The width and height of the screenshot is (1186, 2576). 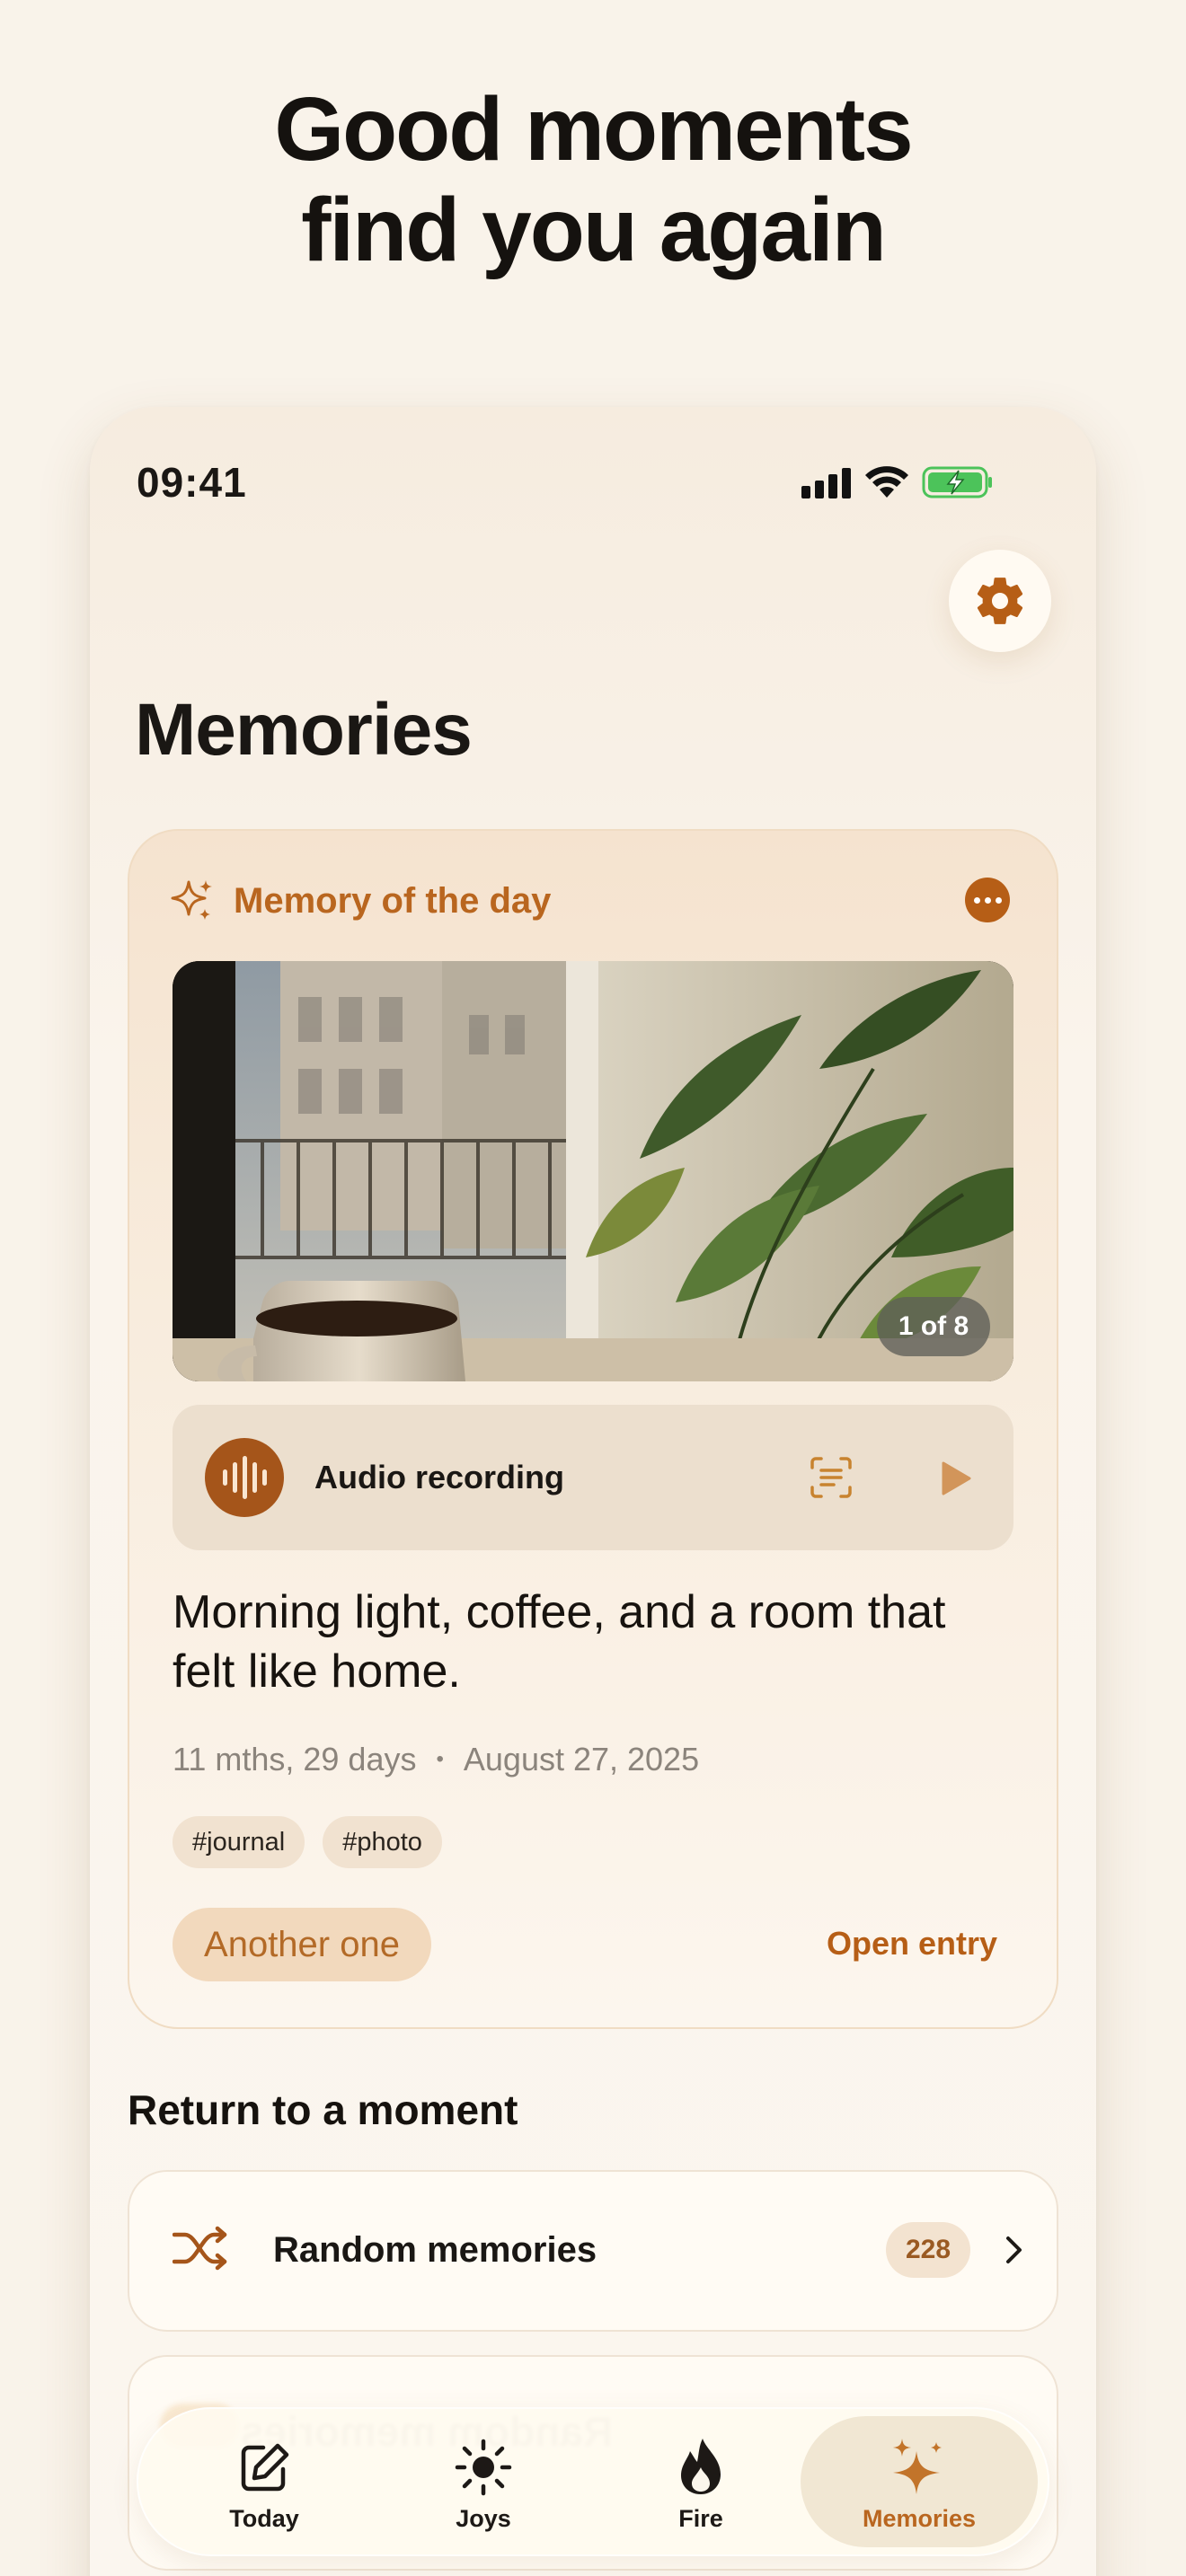 I want to click on headline-line-2: find you again, so click(x=594, y=230).